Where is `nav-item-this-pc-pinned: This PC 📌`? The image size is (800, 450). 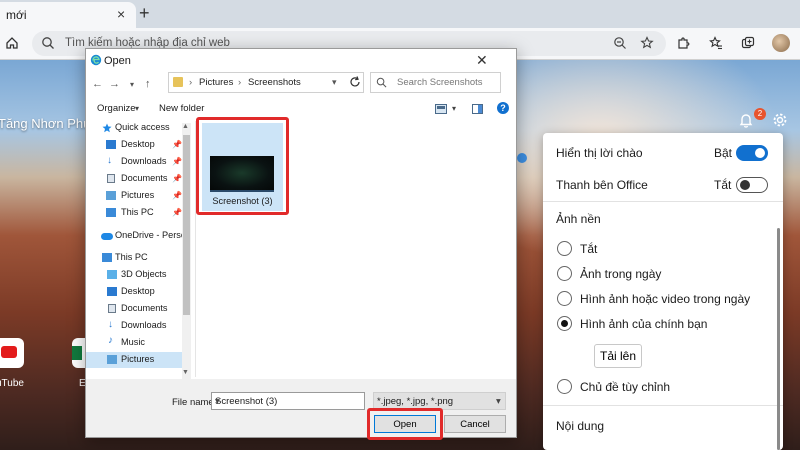 nav-item-this-pc-pinned: This PC 📌 is located at coordinates (134, 213).